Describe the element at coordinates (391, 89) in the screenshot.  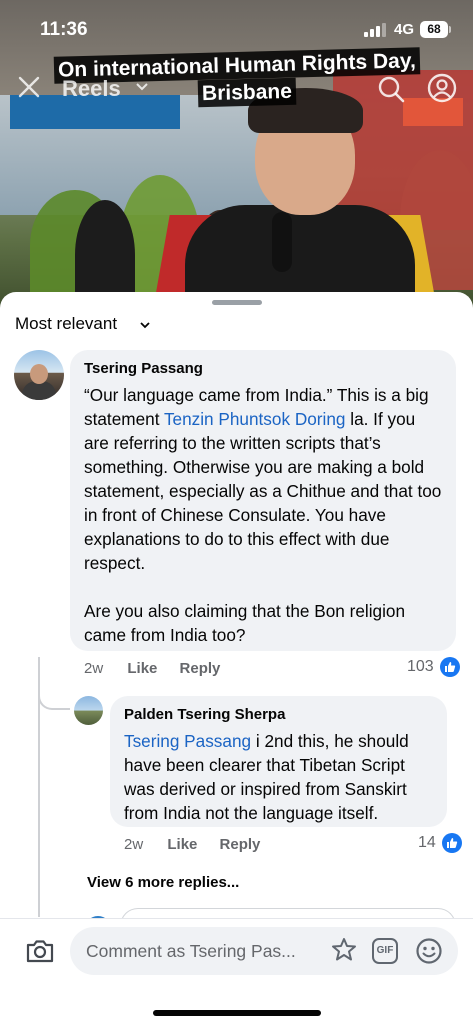
I see `search-icon` at that location.